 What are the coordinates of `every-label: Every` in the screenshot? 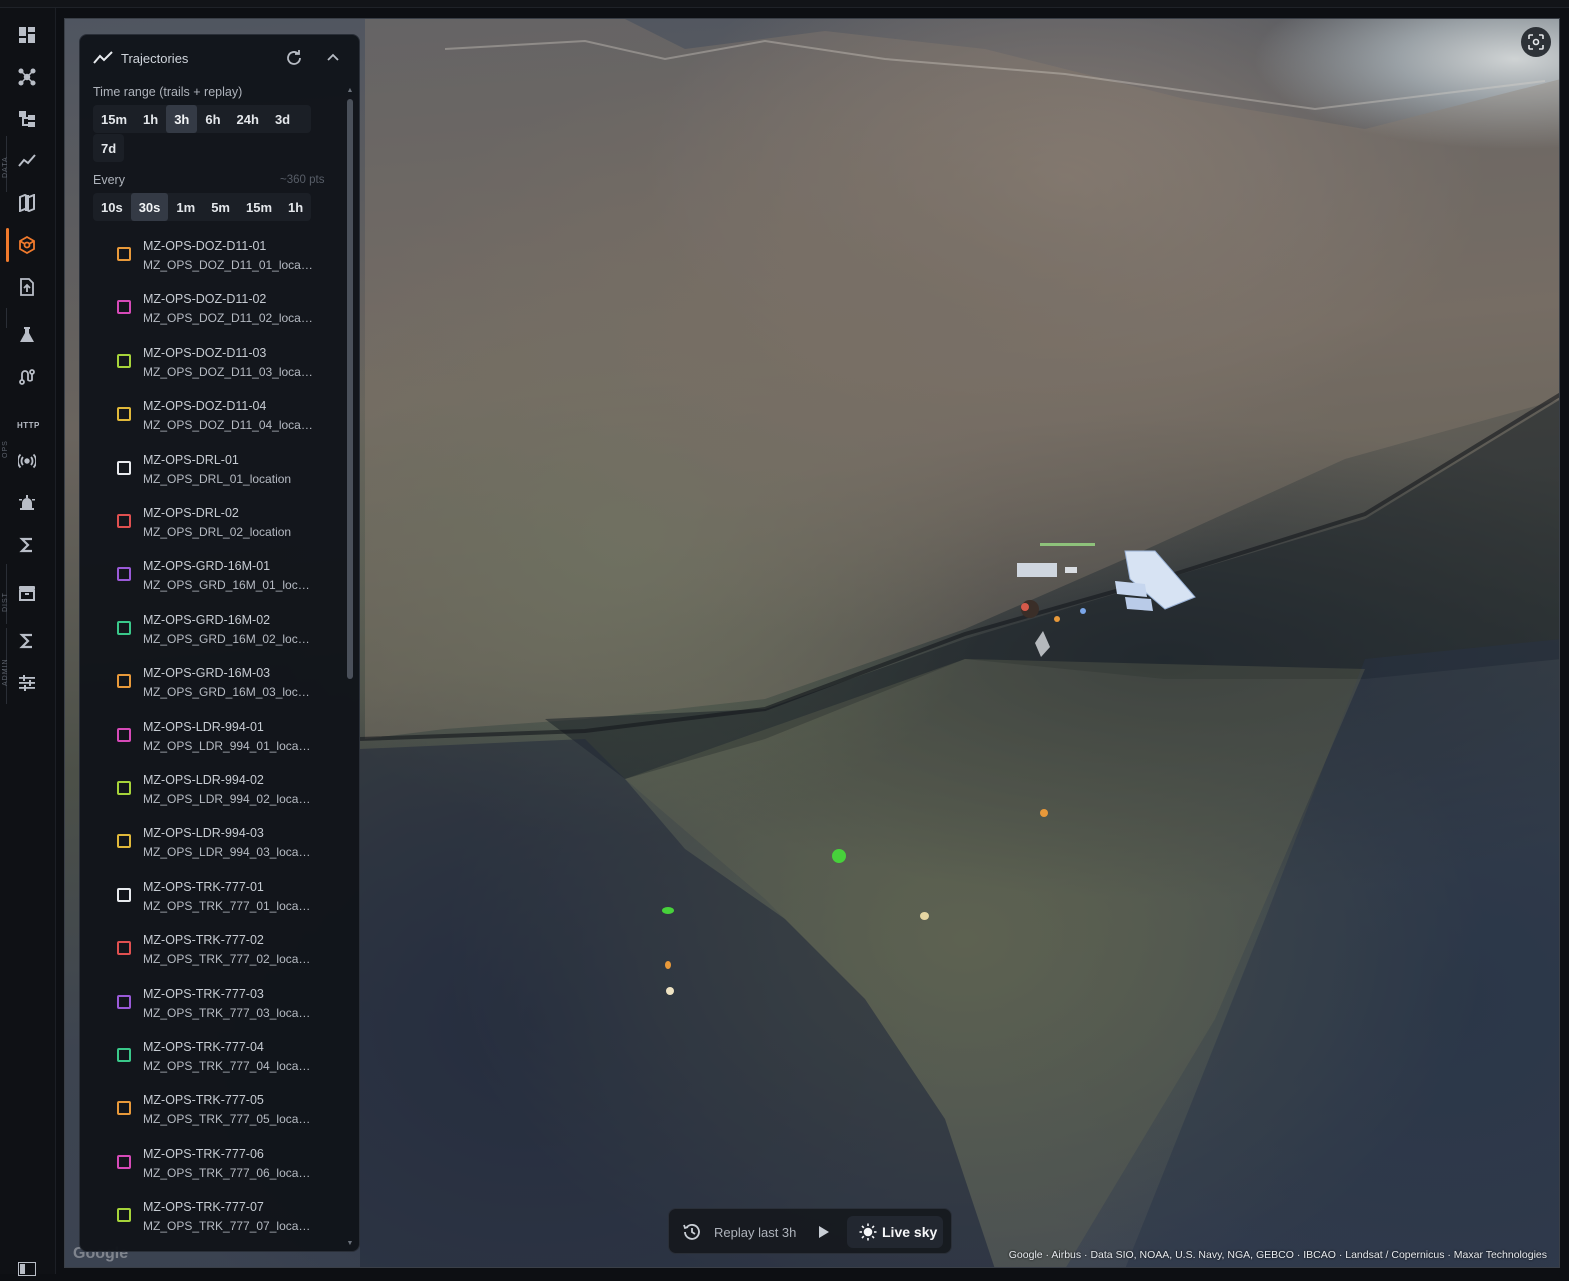 It's located at (109, 180).